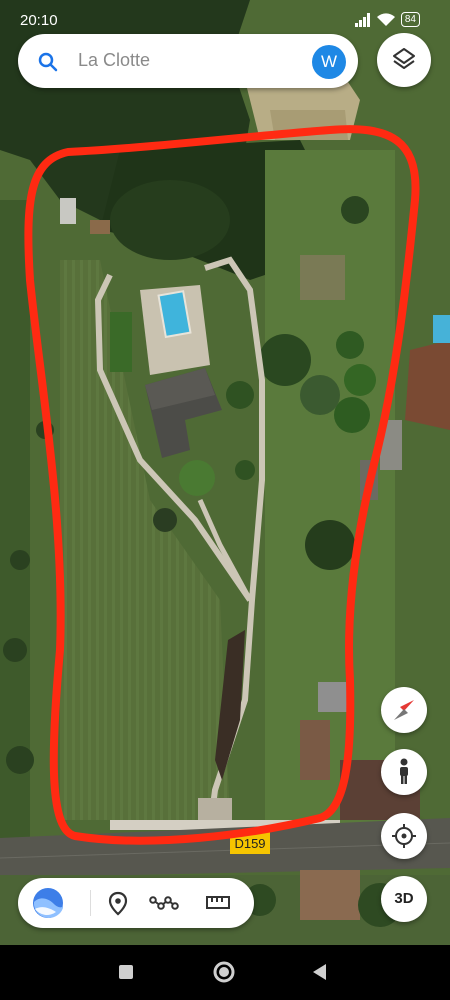  I want to click on signal-icon, so click(362, 19).